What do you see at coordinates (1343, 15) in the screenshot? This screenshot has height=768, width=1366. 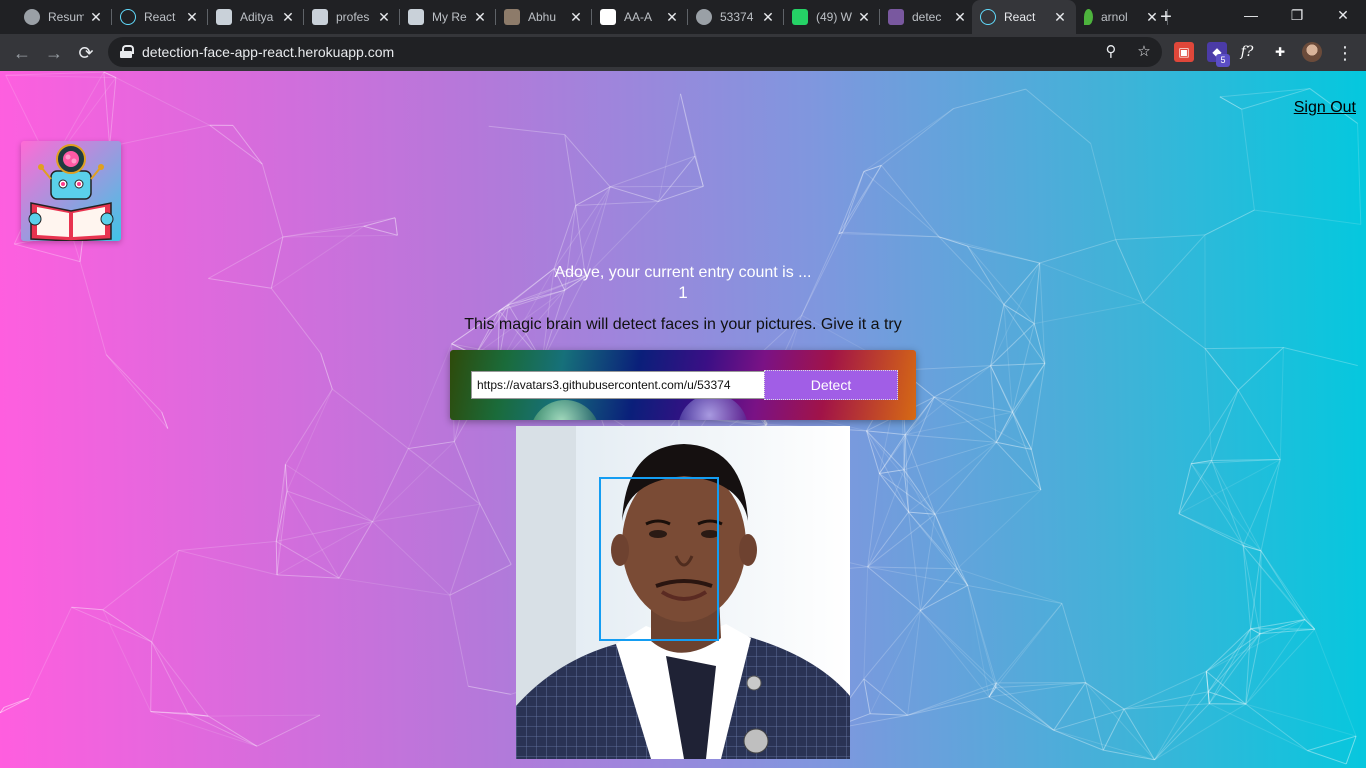 I see `window-close-button: ✕` at bounding box center [1343, 15].